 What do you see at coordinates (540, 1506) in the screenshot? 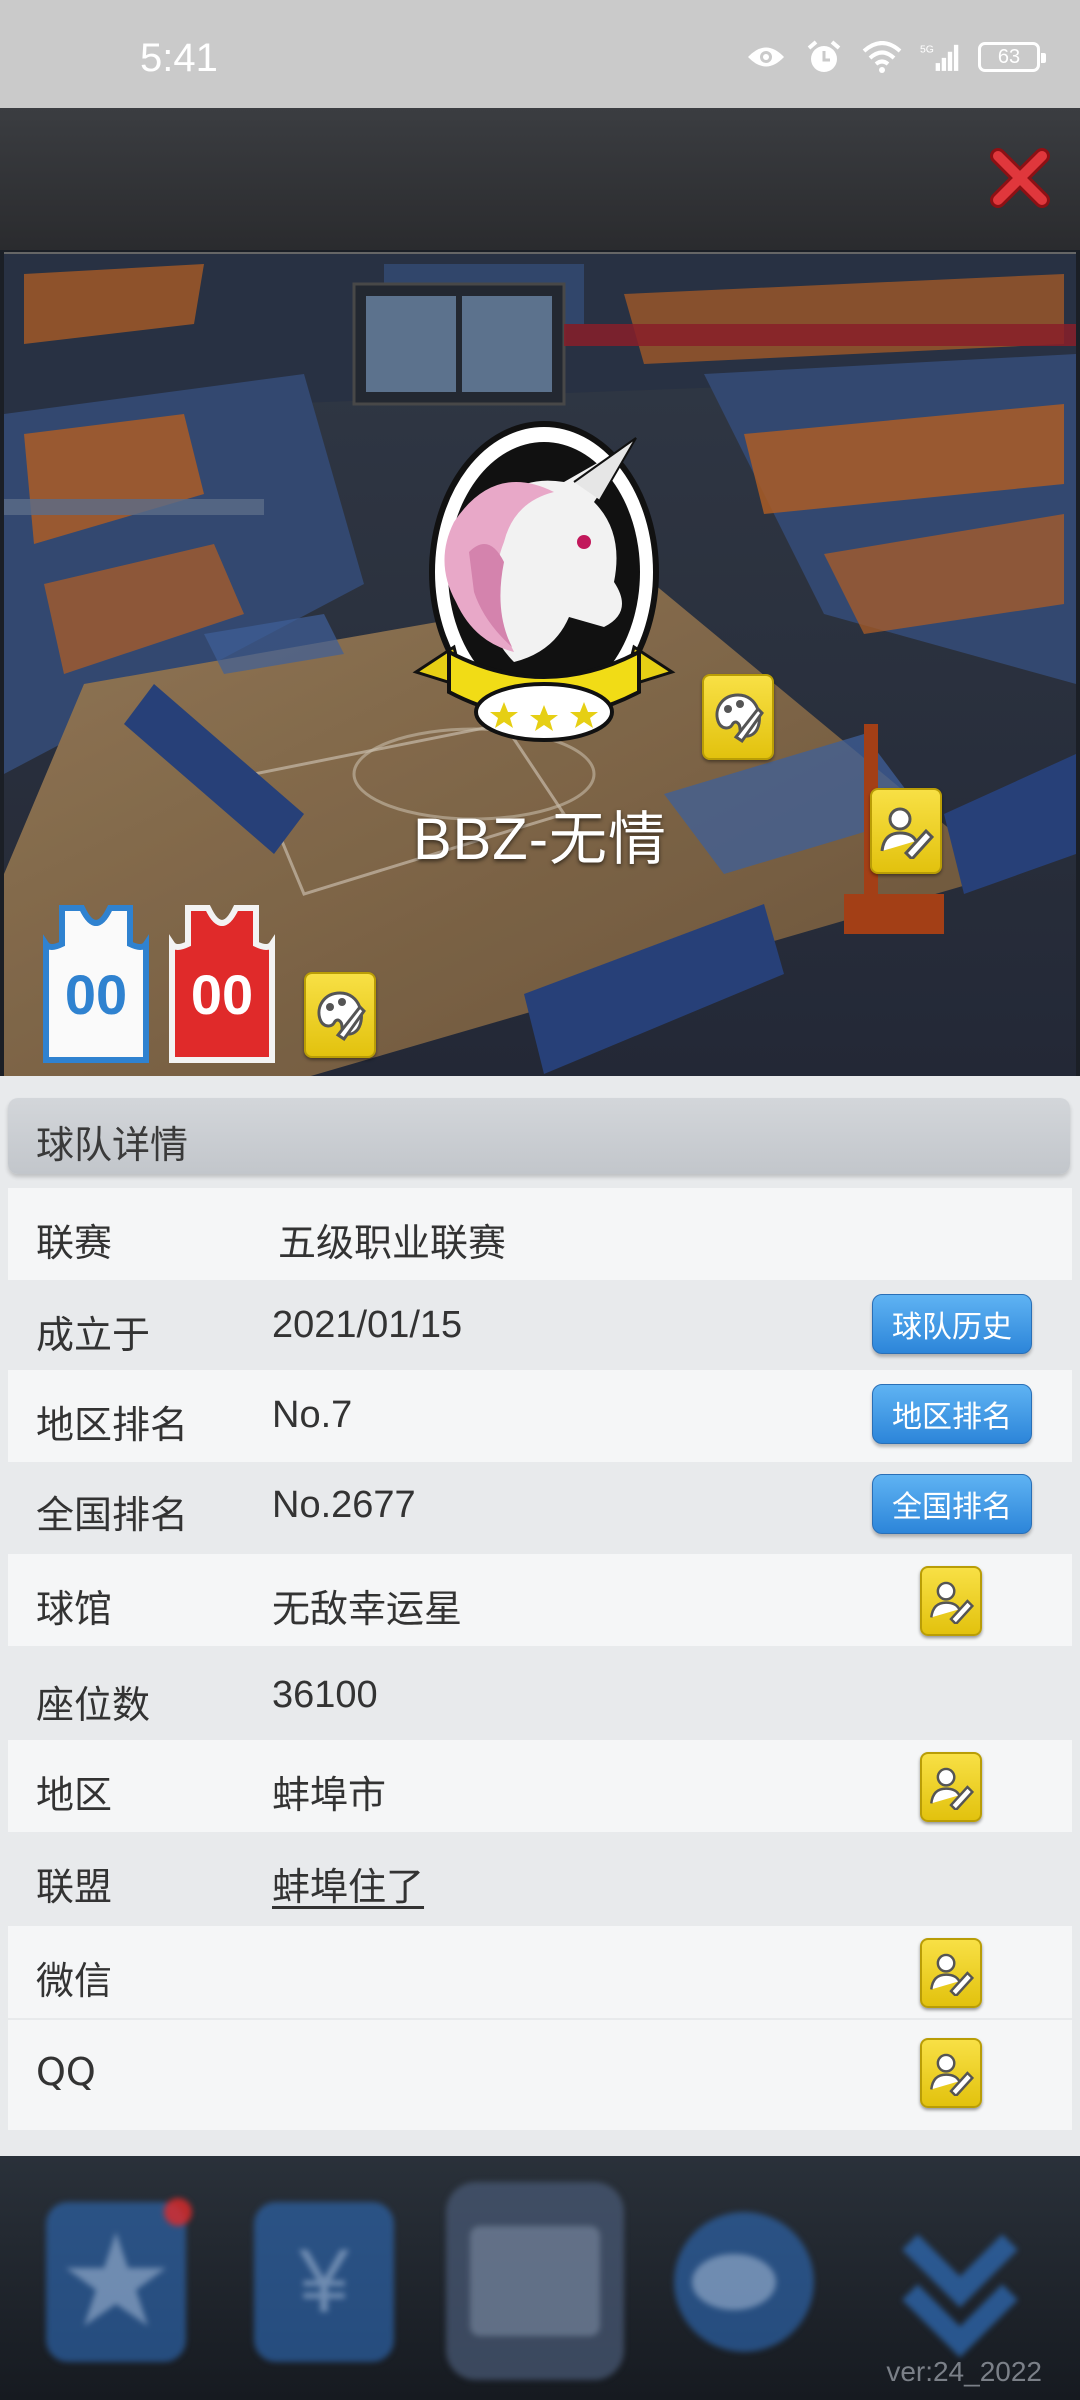
I see `detail-row-national-rank: 全国排名 No.2677 全国排名` at bounding box center [540, 1506].